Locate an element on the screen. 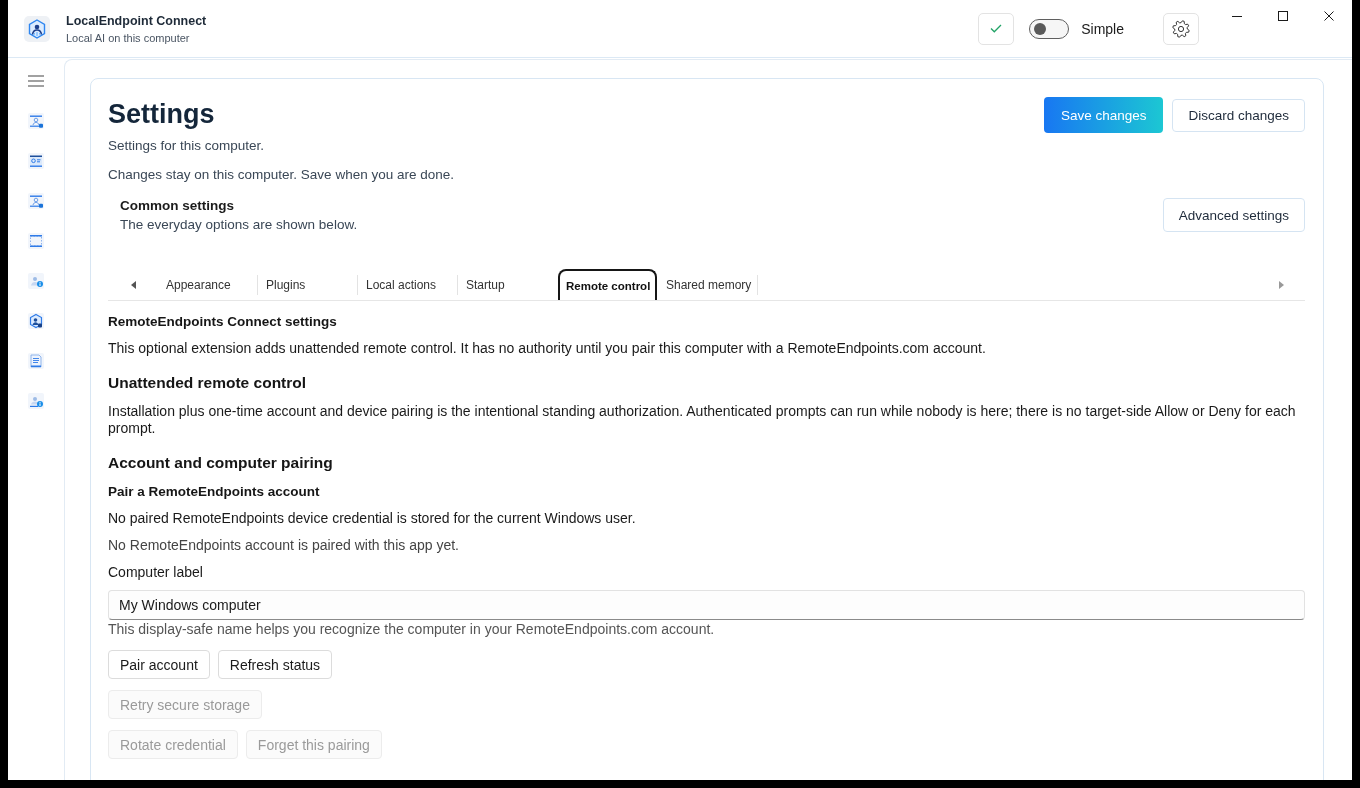  settings-button is located at coordinates (1181, 28).